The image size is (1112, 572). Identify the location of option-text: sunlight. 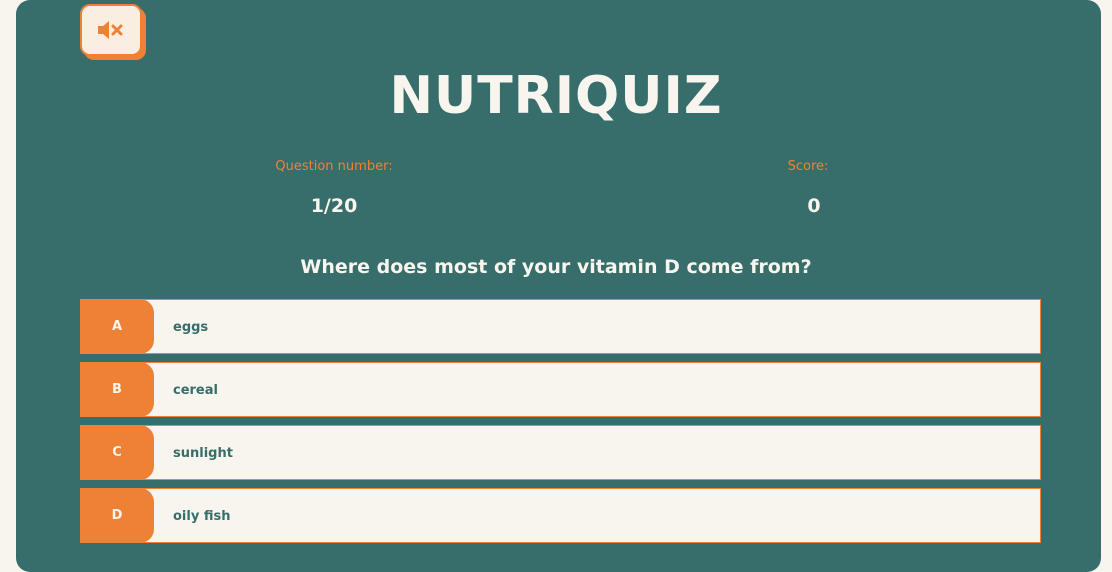
(203, 453).